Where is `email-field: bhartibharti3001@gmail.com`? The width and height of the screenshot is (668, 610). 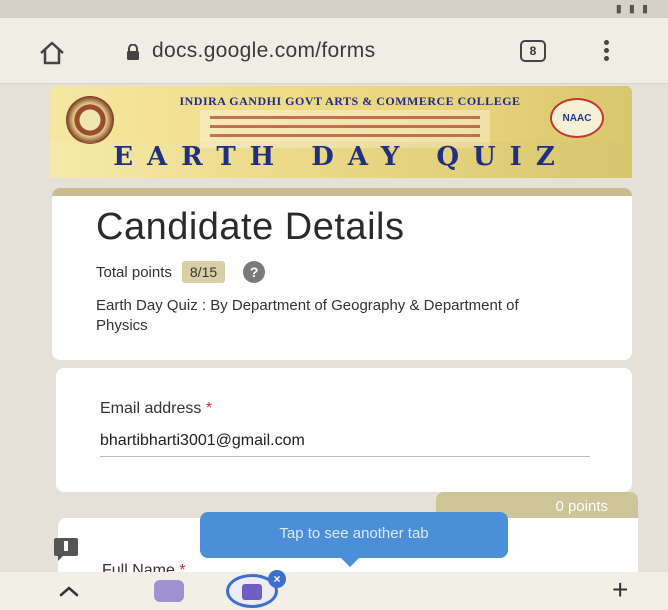 email-field: bhartibharti3001@gmail.com is located at coordinates (202, 440).